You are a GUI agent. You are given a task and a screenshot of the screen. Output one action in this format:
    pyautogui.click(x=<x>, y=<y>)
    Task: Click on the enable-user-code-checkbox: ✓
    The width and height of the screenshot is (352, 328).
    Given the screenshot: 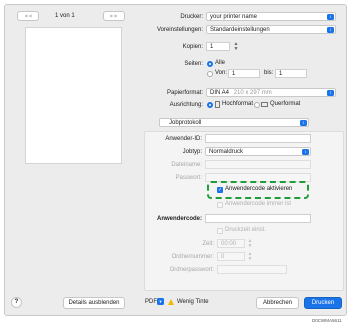 What is the action you would take?
    pyautogui.click(x=220, y=190)
    